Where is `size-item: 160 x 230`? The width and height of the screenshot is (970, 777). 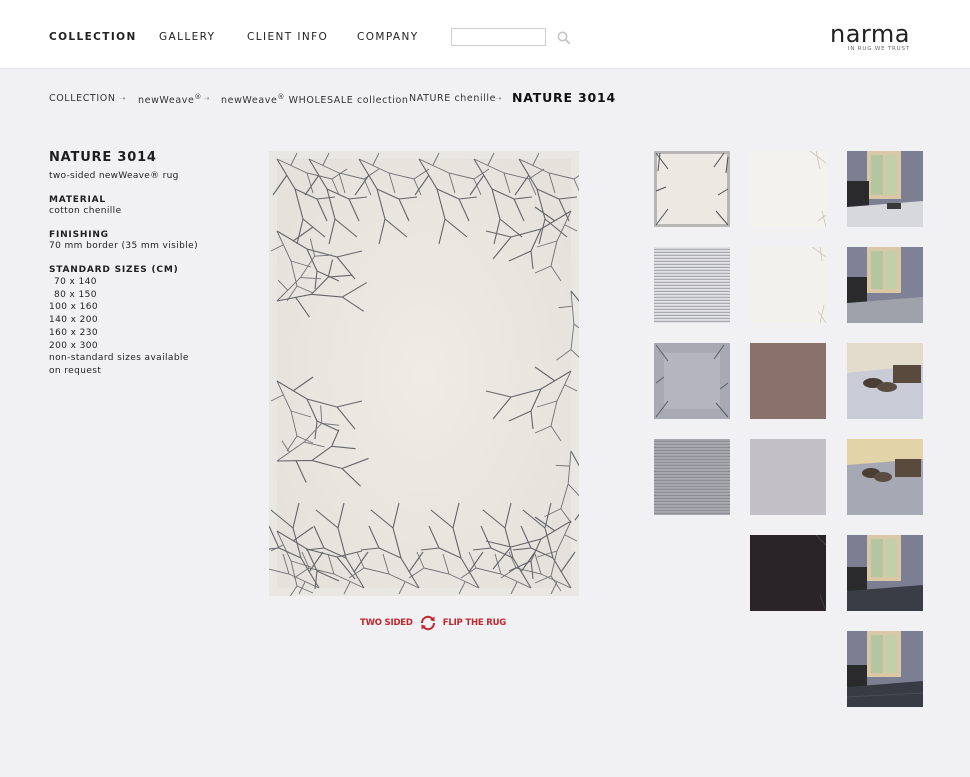 size-item: 160 x 230 is located at coordinates (74, 332).